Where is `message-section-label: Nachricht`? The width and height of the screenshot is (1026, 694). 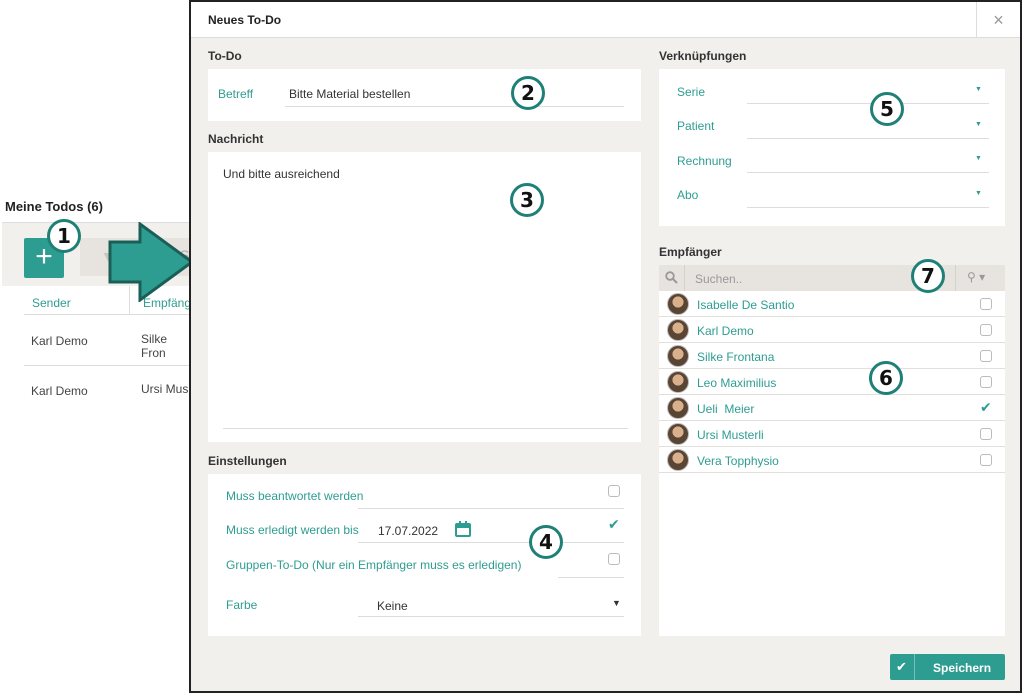
message-section-label: Nachricht is located at coordinates (236, 139).